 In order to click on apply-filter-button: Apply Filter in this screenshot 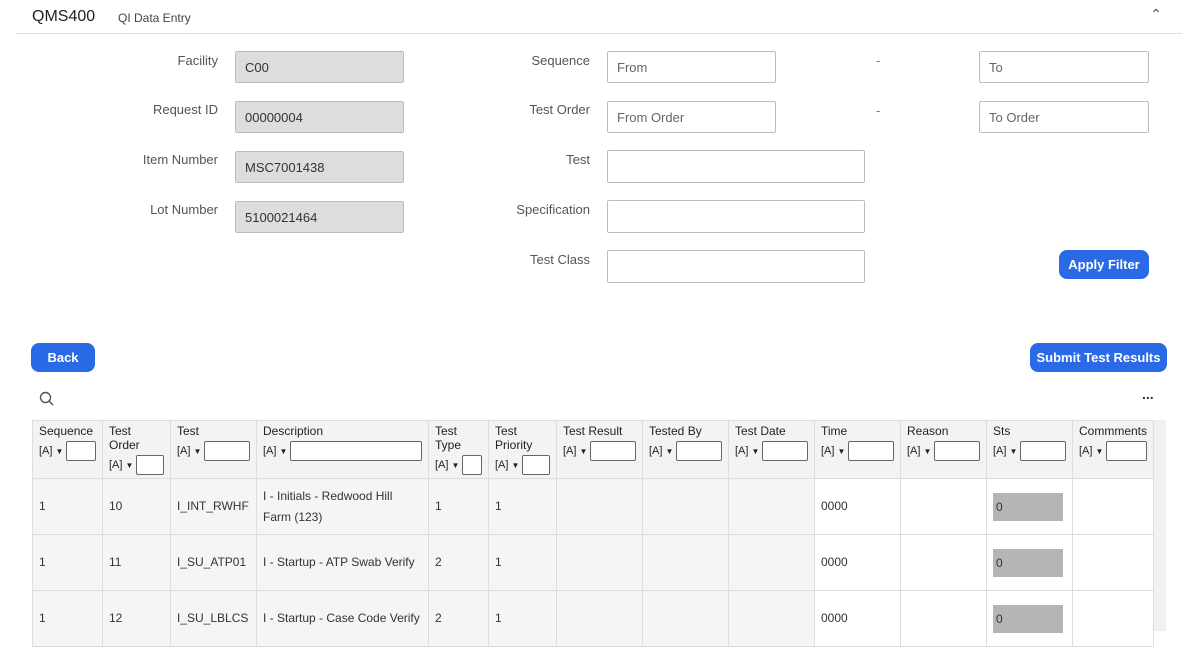, I will do `click(1104, 264)`.